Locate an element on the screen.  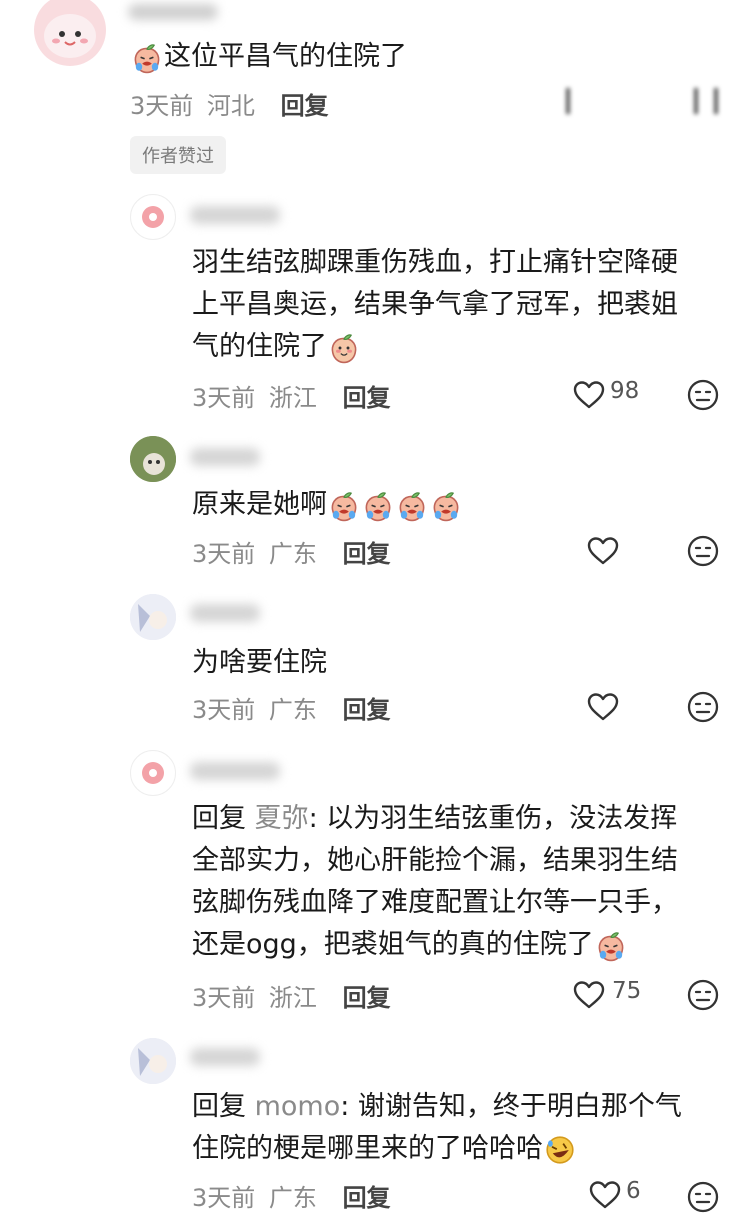
like-count: 75 is located at coordinates (627, 991).